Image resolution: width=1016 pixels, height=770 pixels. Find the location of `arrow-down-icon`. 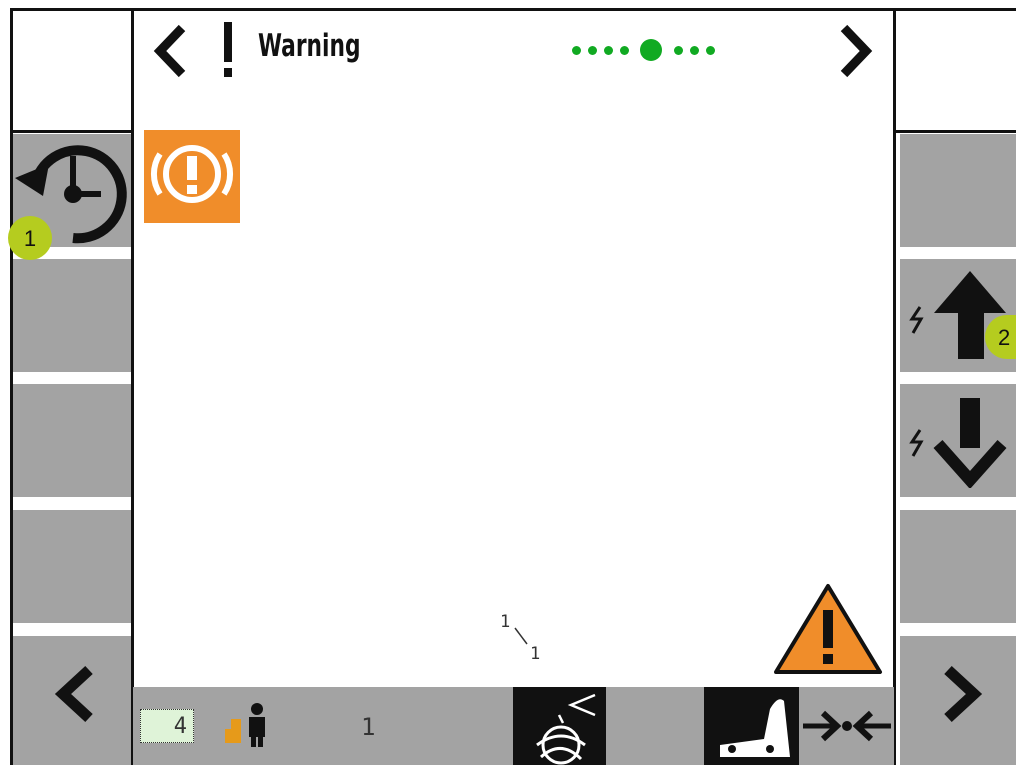

arrow-down-icon is located at coordinates (970, 444).